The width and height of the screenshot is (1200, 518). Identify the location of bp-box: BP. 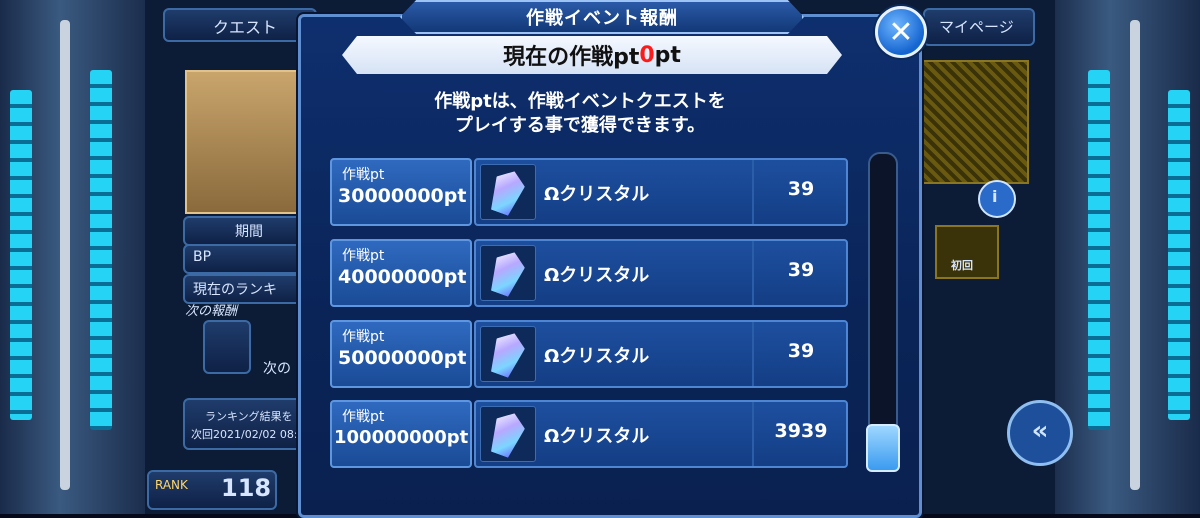
(245, 259).